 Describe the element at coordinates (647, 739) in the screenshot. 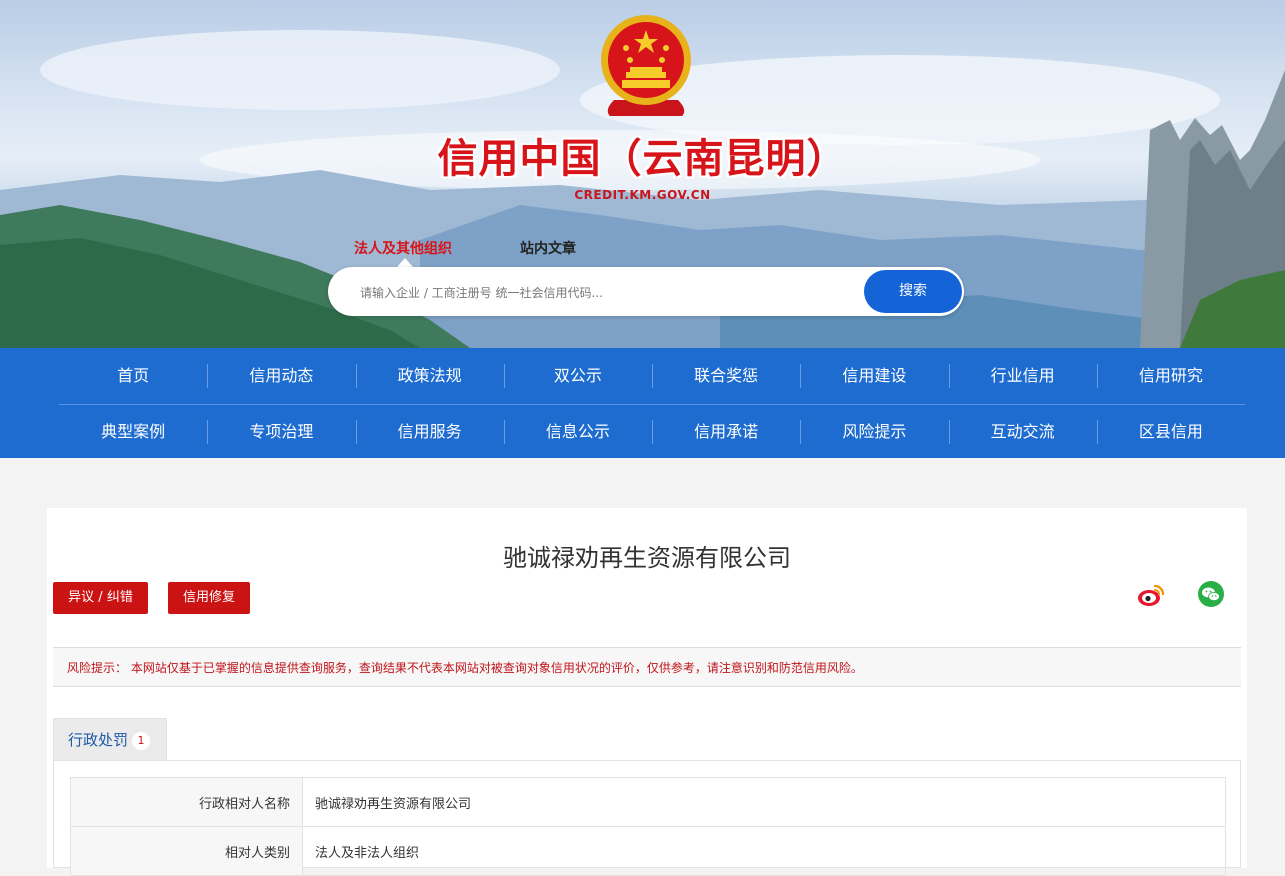

I see `record-tabs: 行政处罚 1` at that location.